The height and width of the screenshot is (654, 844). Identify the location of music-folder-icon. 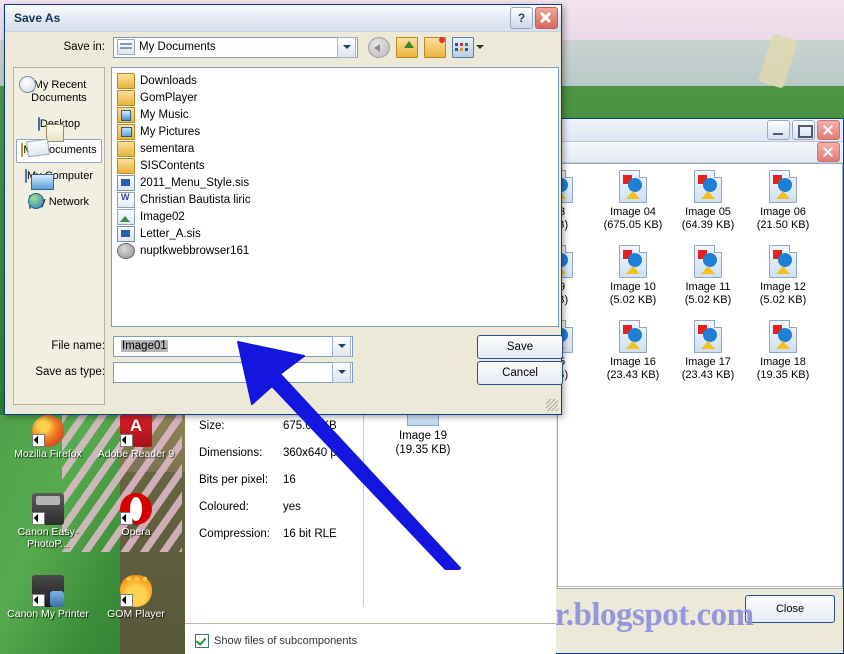
(126, 114).